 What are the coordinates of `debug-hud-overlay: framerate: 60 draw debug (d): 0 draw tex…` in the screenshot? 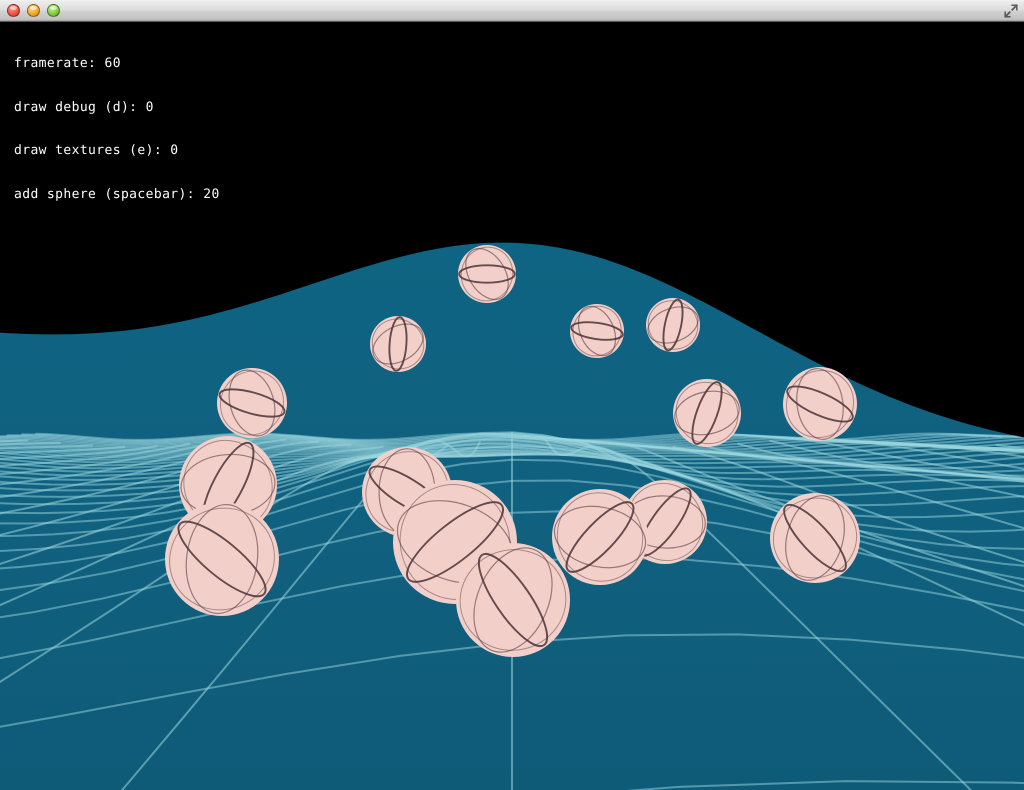 It's located at (117, 129).